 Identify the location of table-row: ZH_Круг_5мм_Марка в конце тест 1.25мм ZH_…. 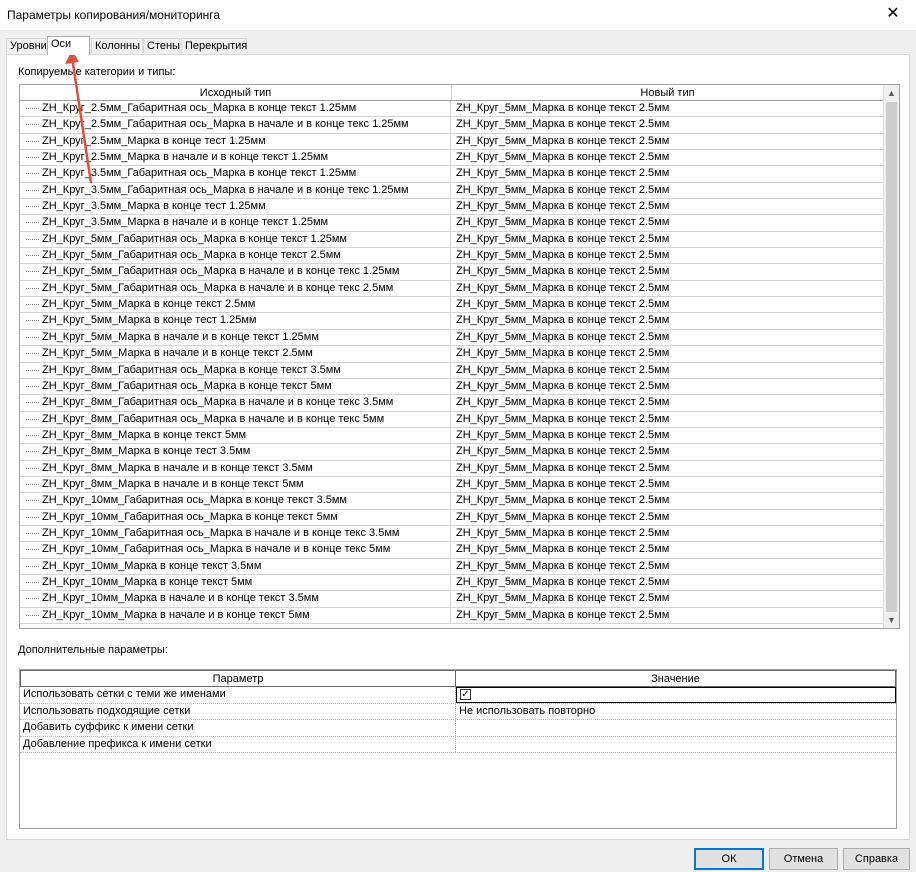
(452, 321).